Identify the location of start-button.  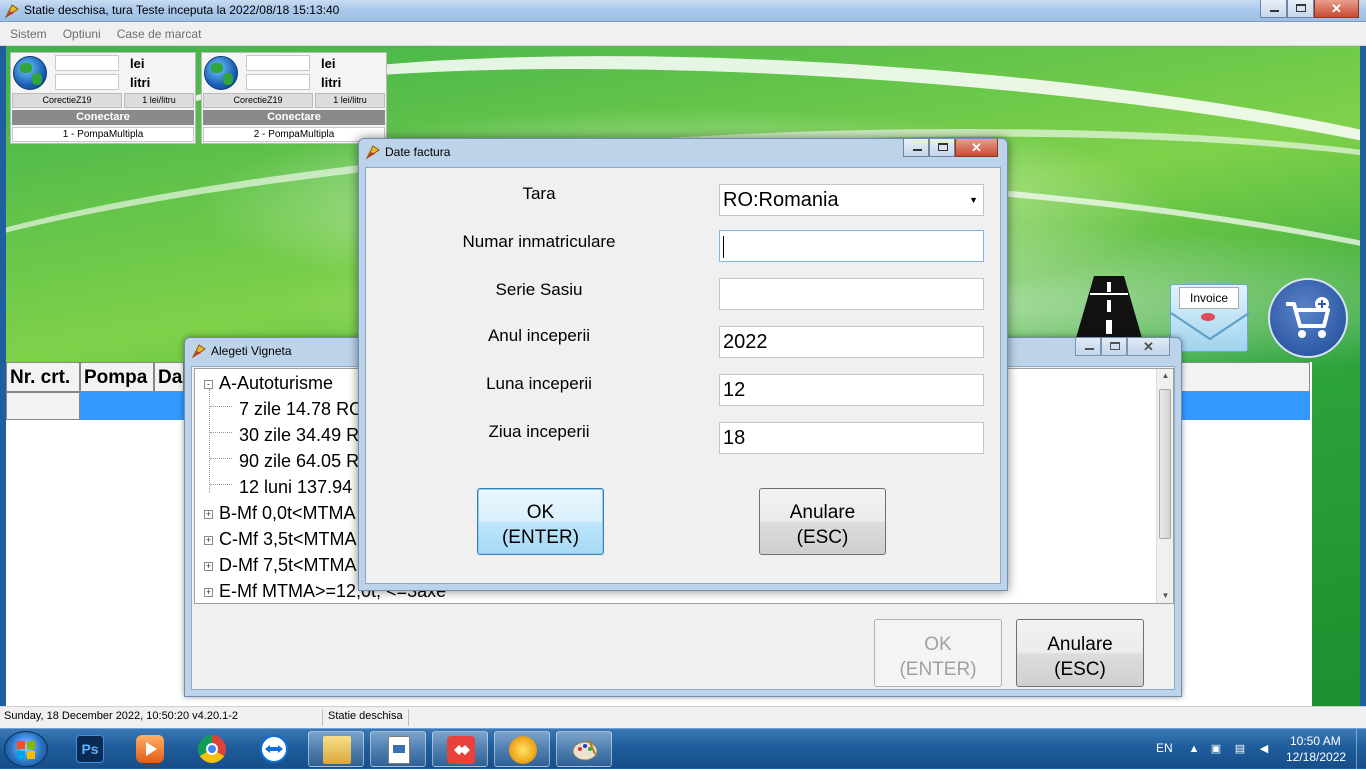
(26, 749).